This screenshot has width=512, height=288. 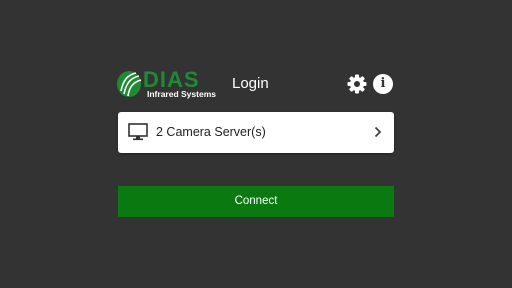 I want to click on settings-button, so click(x=357, y=84).